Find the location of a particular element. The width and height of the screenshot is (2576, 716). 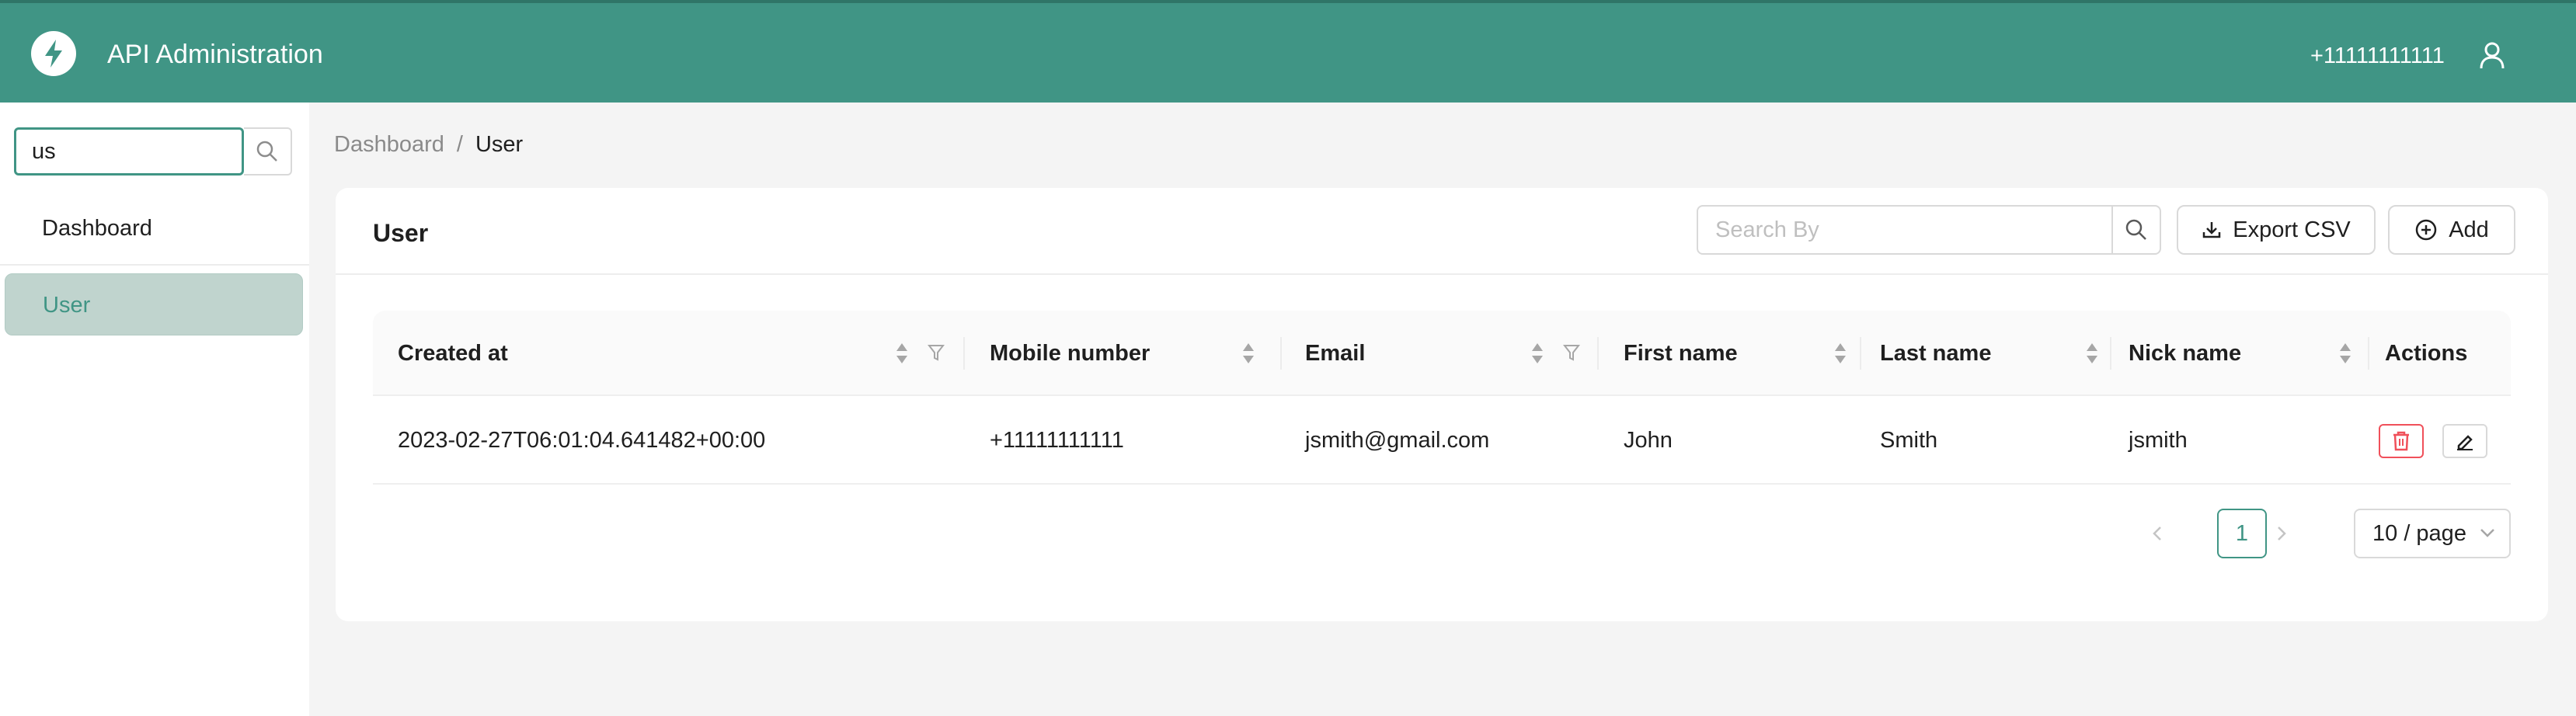

trash-icon is located at coordinates (2401, 441).